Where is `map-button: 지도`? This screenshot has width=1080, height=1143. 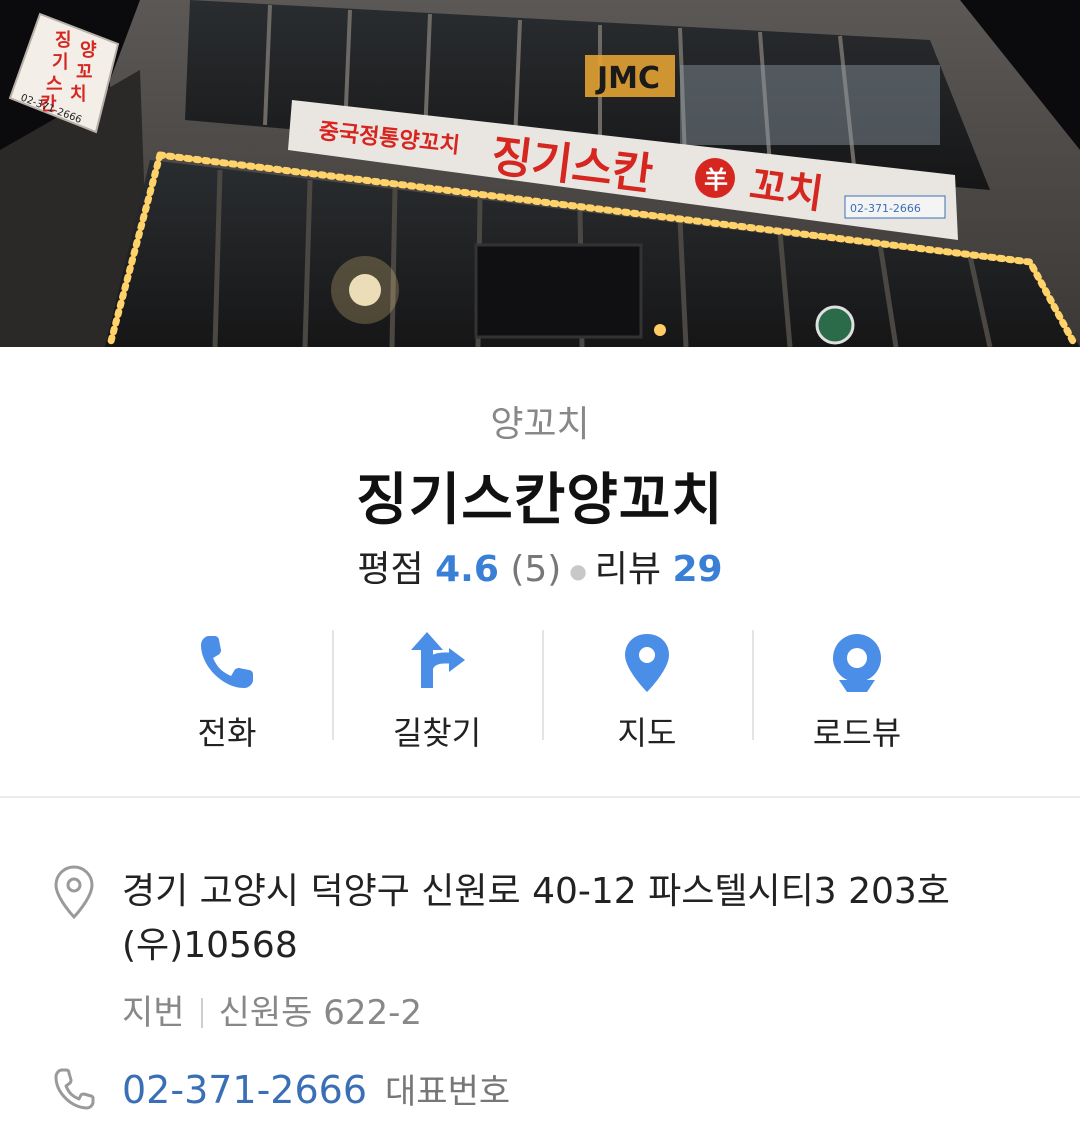 map-button: 지도 is located at coordinates (647, 691).